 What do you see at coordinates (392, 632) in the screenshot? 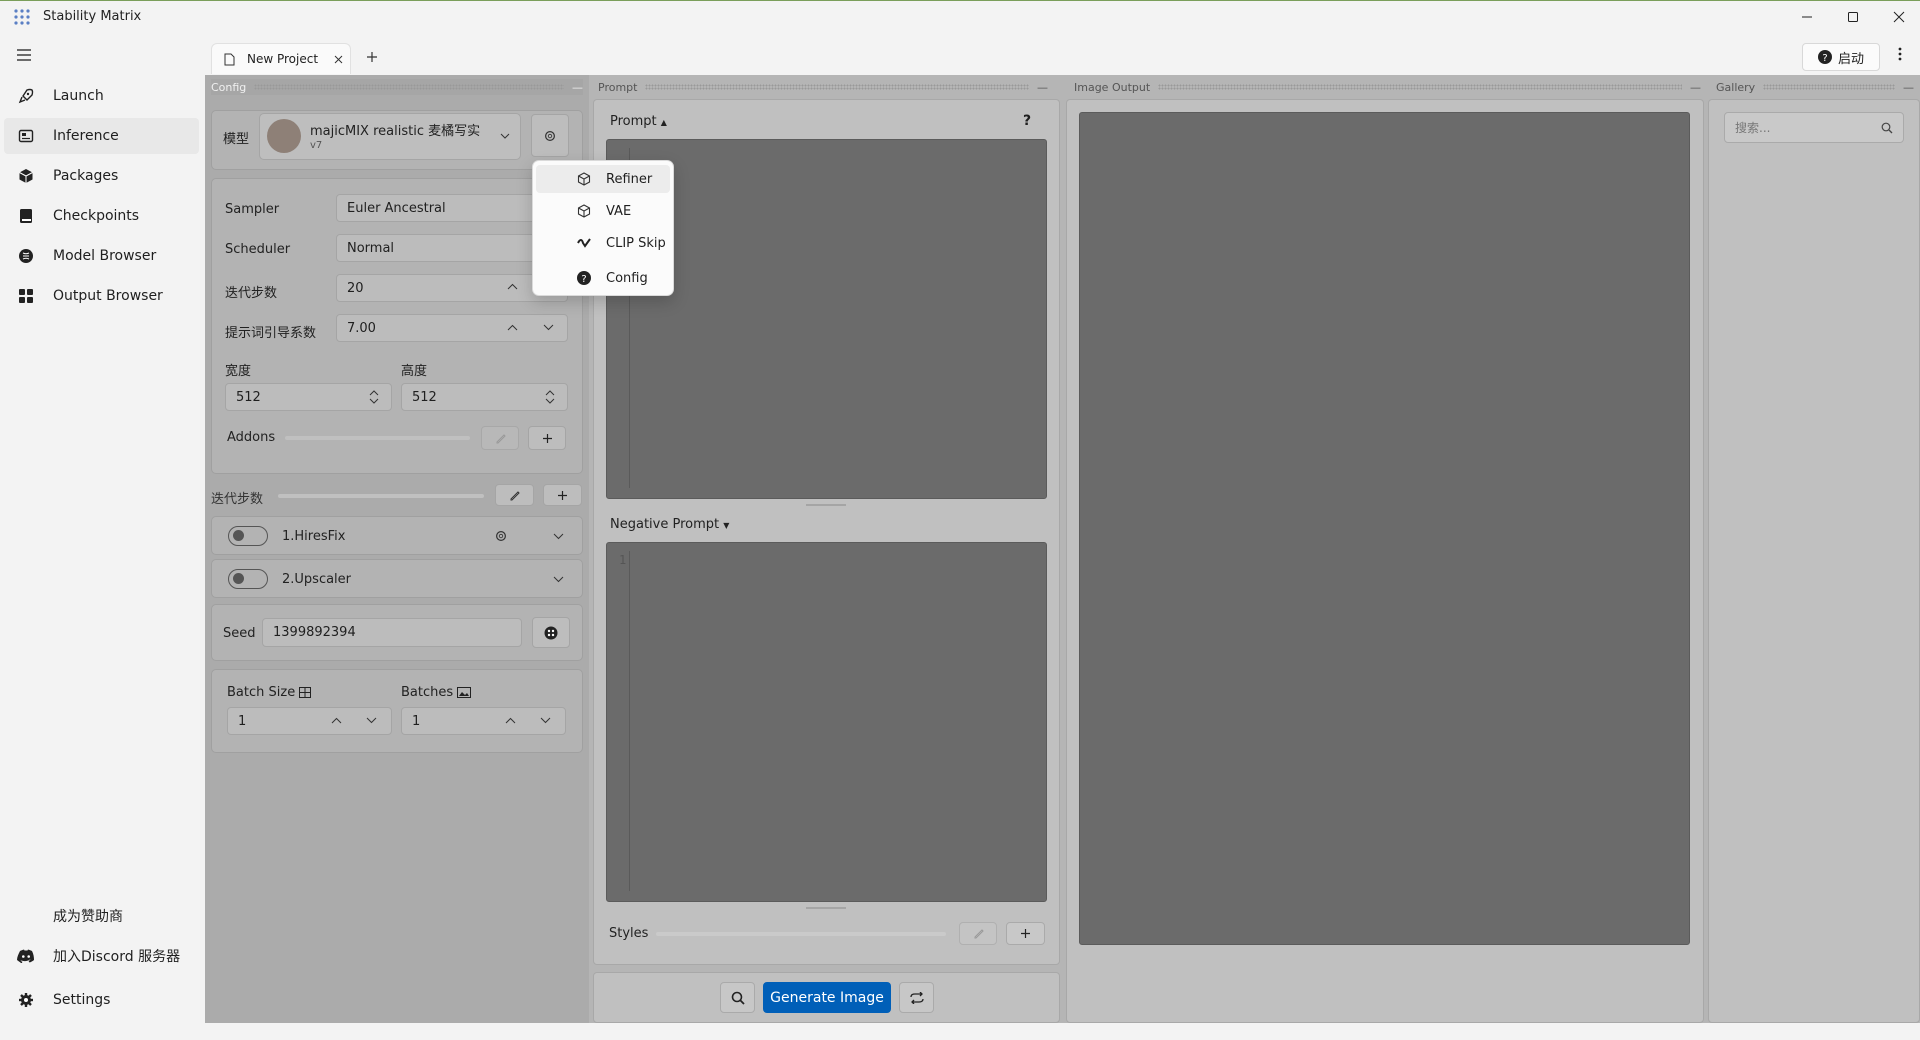
I see `seed-input: 1399892394` at bounding box center [392, 632].